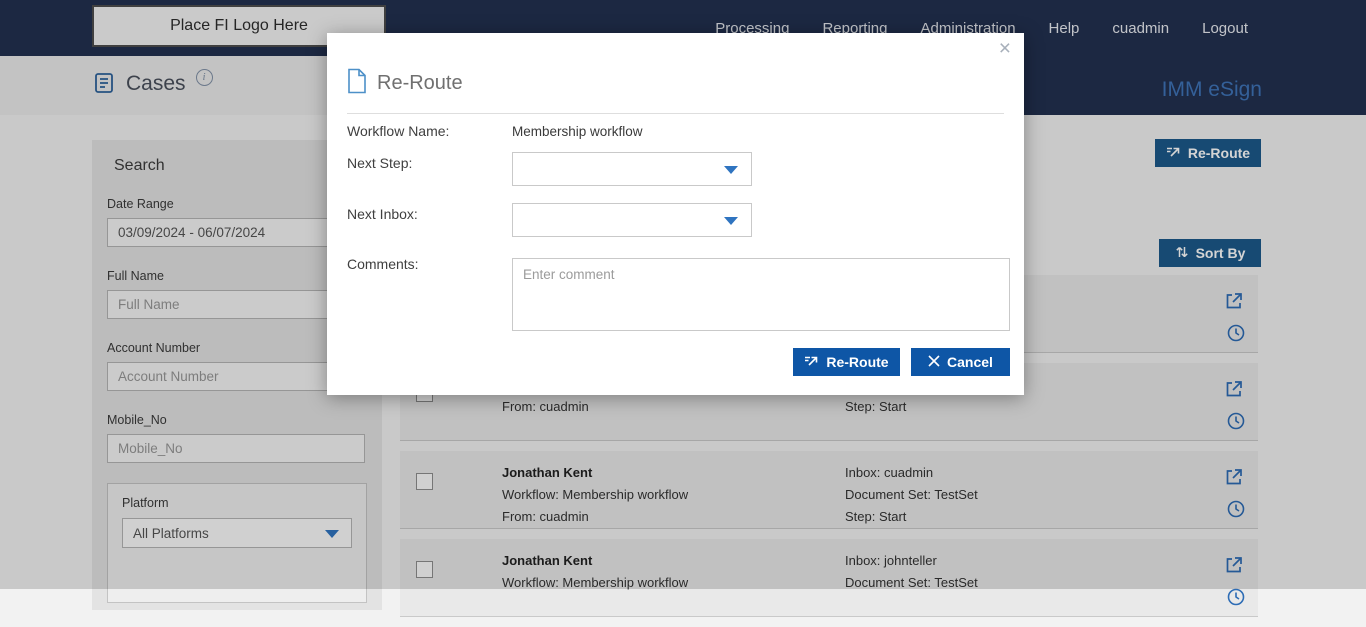  I want to click on next-inbox-dropdown, so click(632, 220).